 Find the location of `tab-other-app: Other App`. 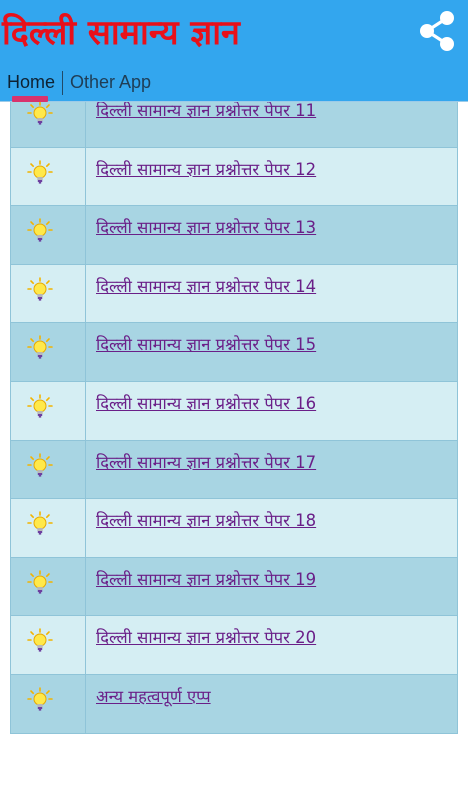

tab-other-app: Other App is located at coordinates (110, 83).